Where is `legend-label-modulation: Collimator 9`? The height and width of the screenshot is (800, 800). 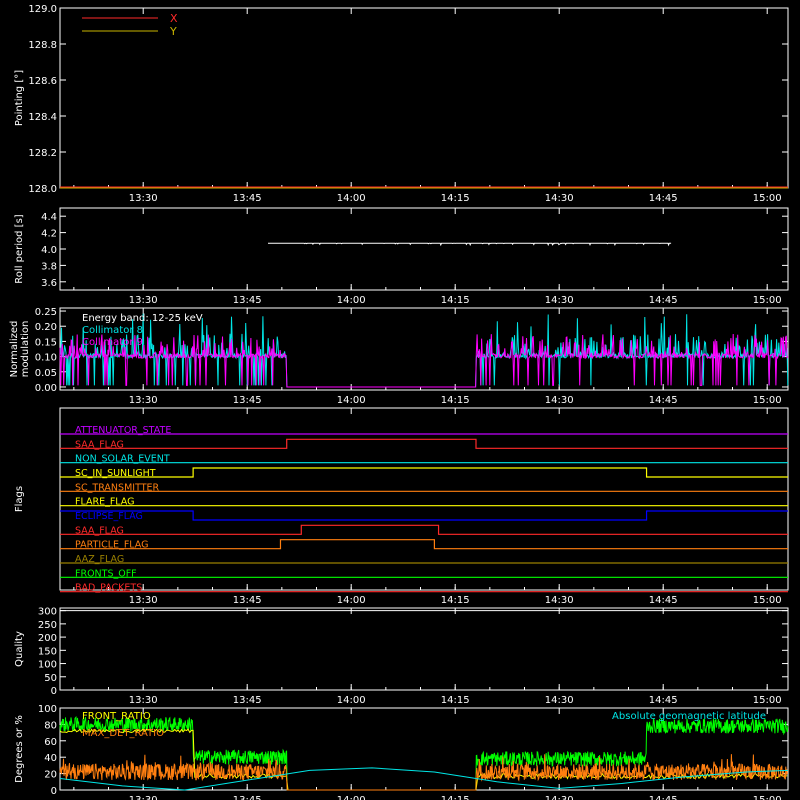
legend-label-modulation: Collimator 9 is located at coordinates (112, 342).